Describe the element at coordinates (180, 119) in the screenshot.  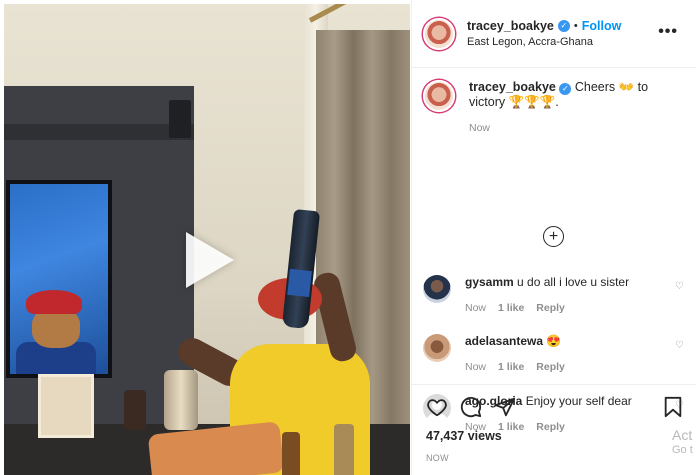
I see `speaker` at that location.